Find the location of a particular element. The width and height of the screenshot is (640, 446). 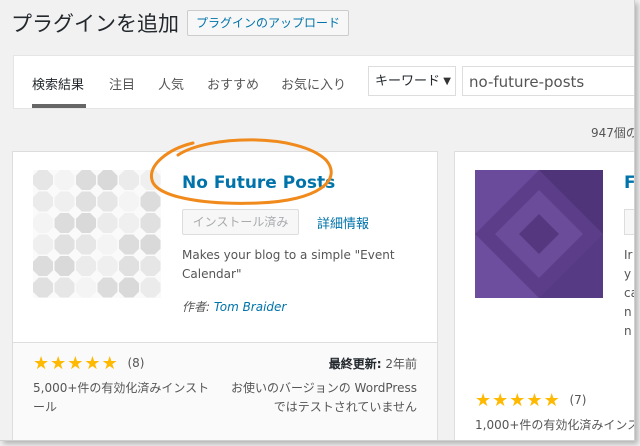

upload-plugin-button: プラグインのアップロード is located at coordinates (268, 23).